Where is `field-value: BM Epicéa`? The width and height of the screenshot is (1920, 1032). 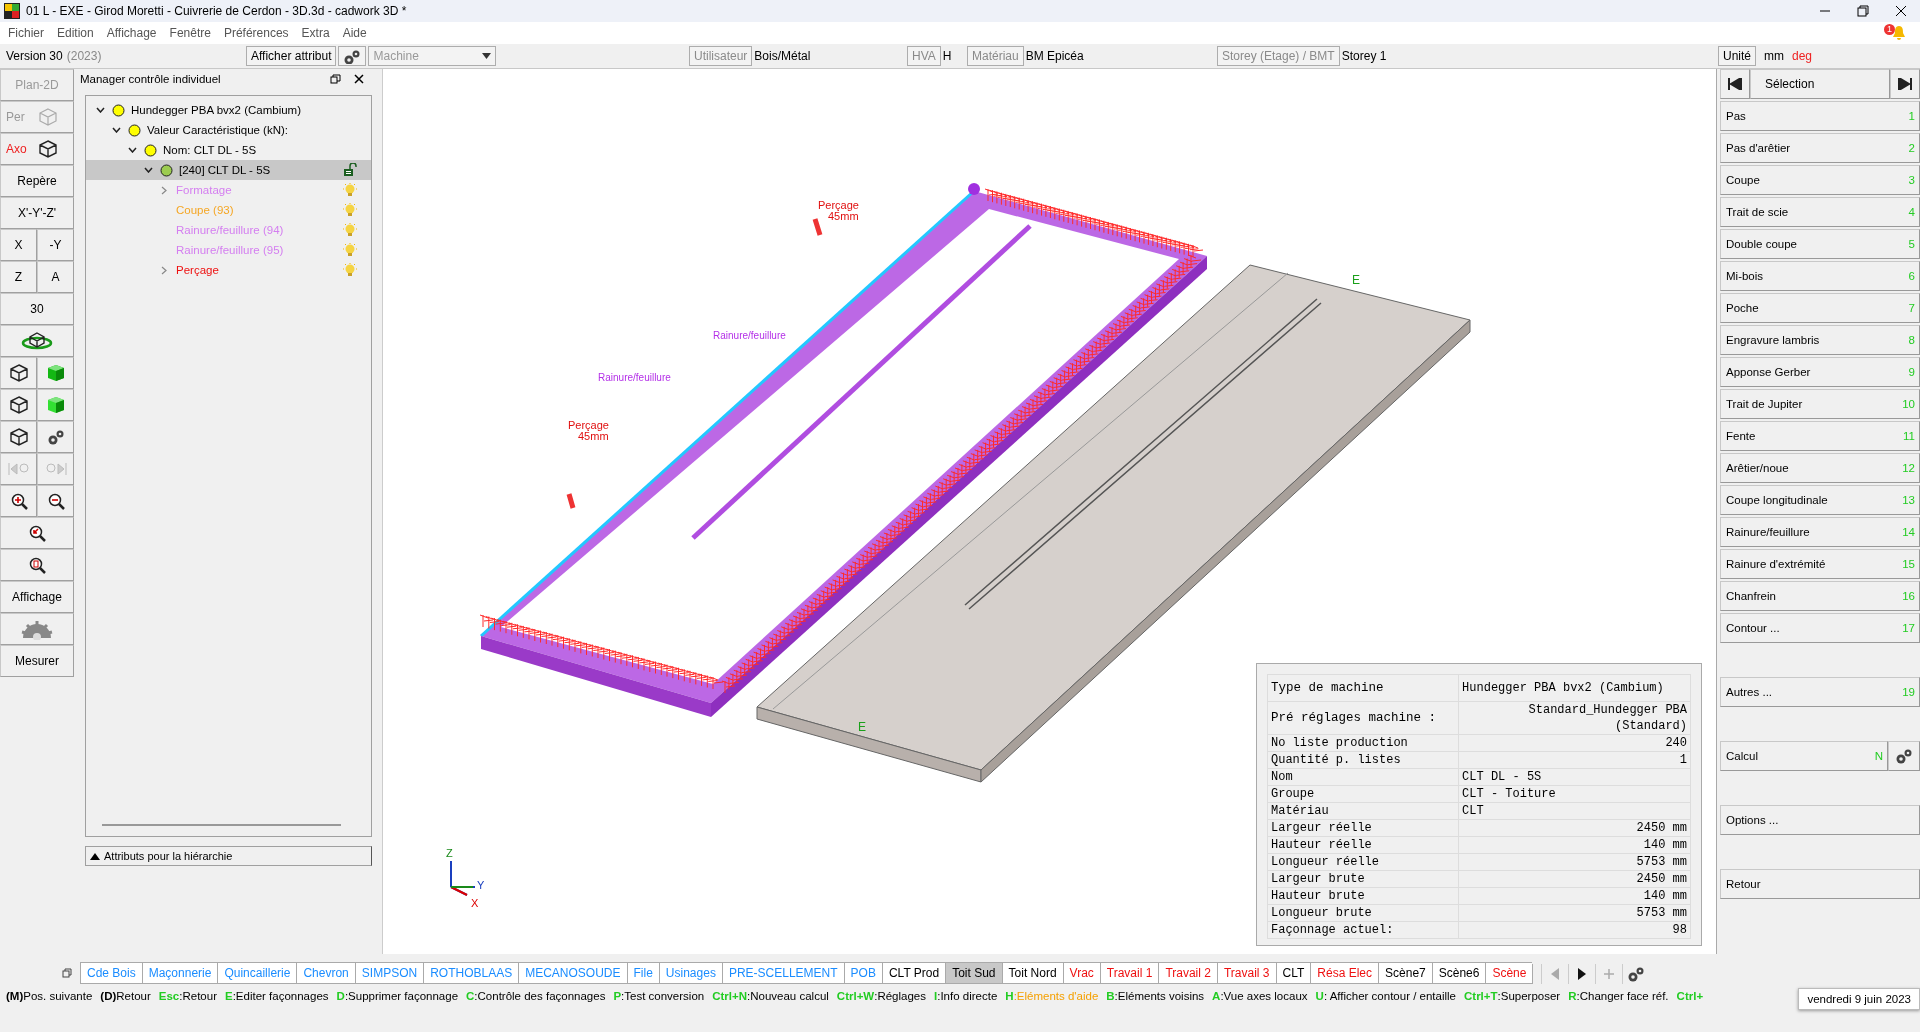
field-value: BM Epicéa is located at coordinates (1054, 56).